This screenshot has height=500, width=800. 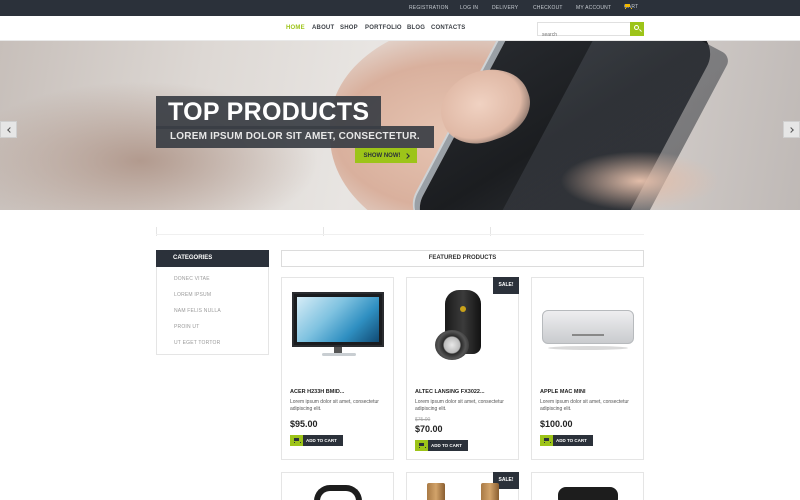 I want to click on search-button, so click(x=637, y=29).